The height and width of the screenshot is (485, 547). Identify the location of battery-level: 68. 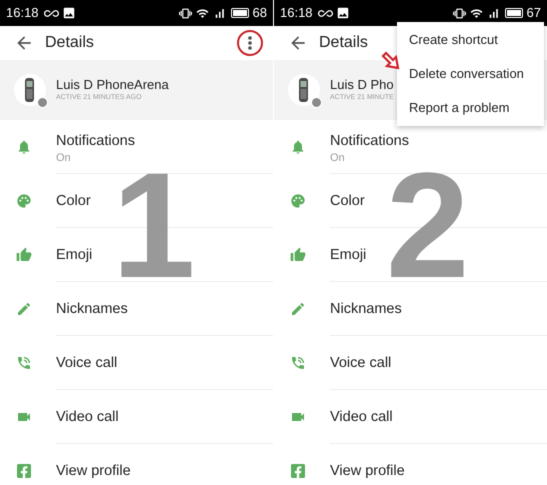
(259, 13).